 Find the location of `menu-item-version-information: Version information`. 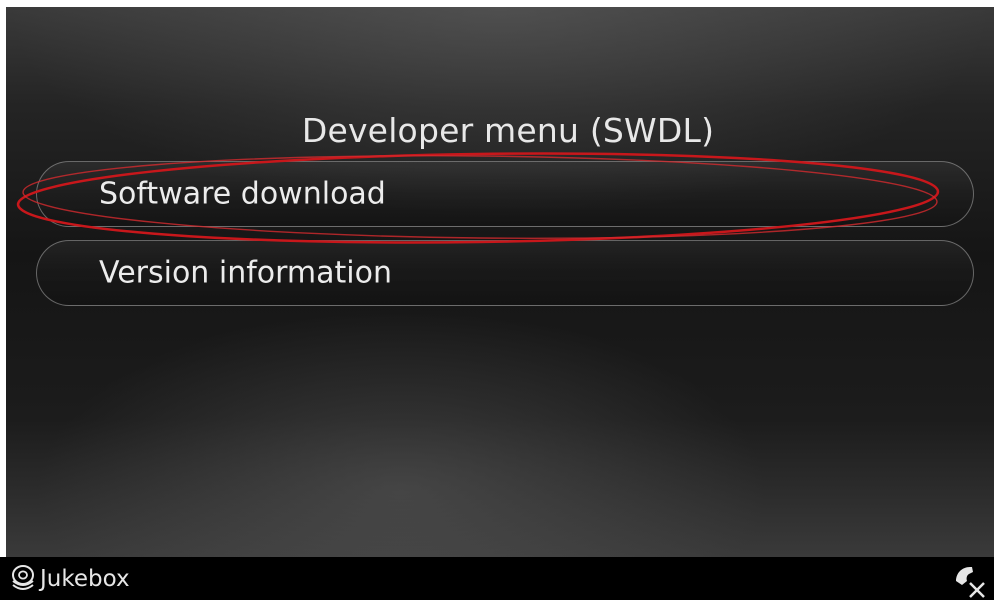

menu-item-version-information: Version information is located at coordinates (505, 273).